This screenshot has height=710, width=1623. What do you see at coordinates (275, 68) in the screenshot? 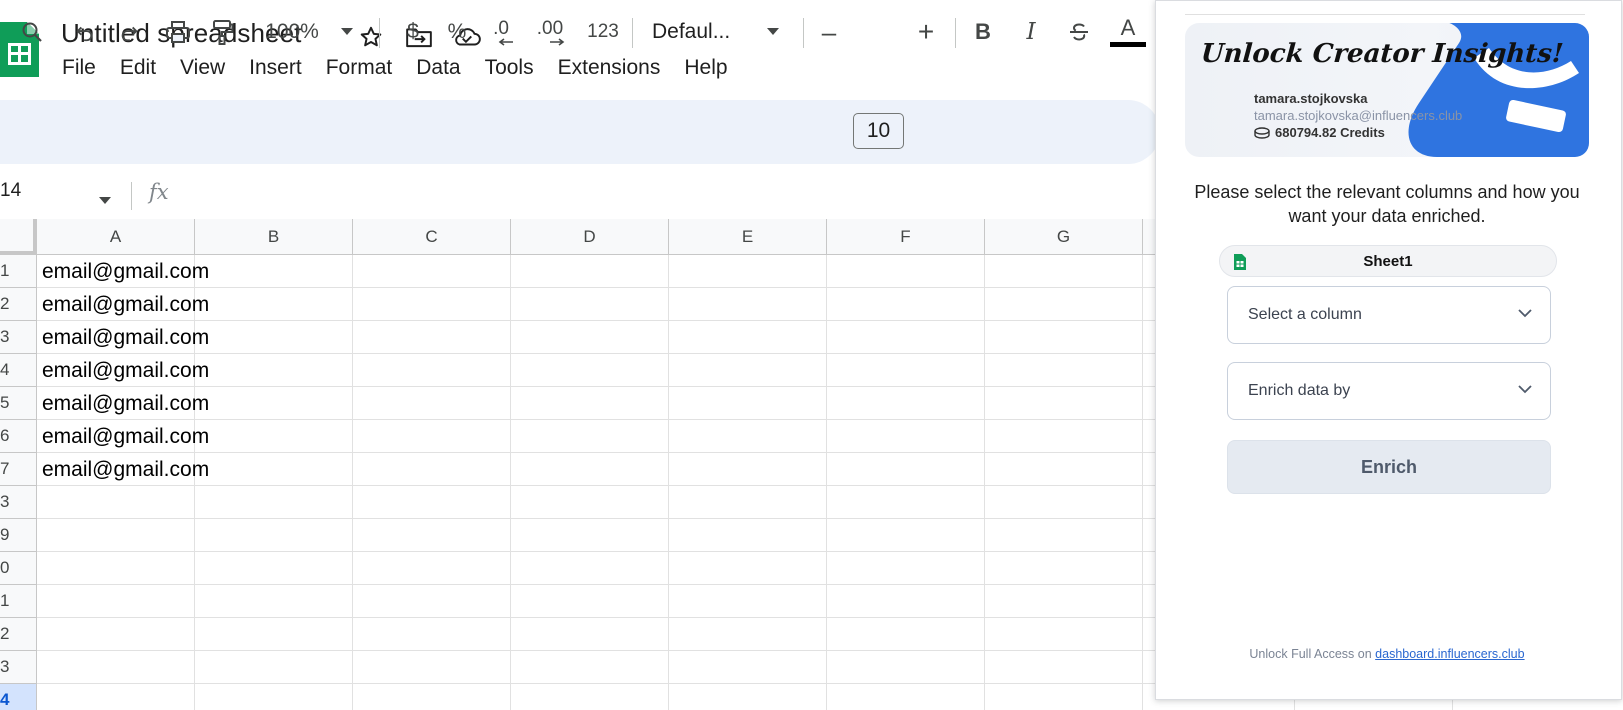
I see `menu-insert: Insert` at bounding box center [275, 68].